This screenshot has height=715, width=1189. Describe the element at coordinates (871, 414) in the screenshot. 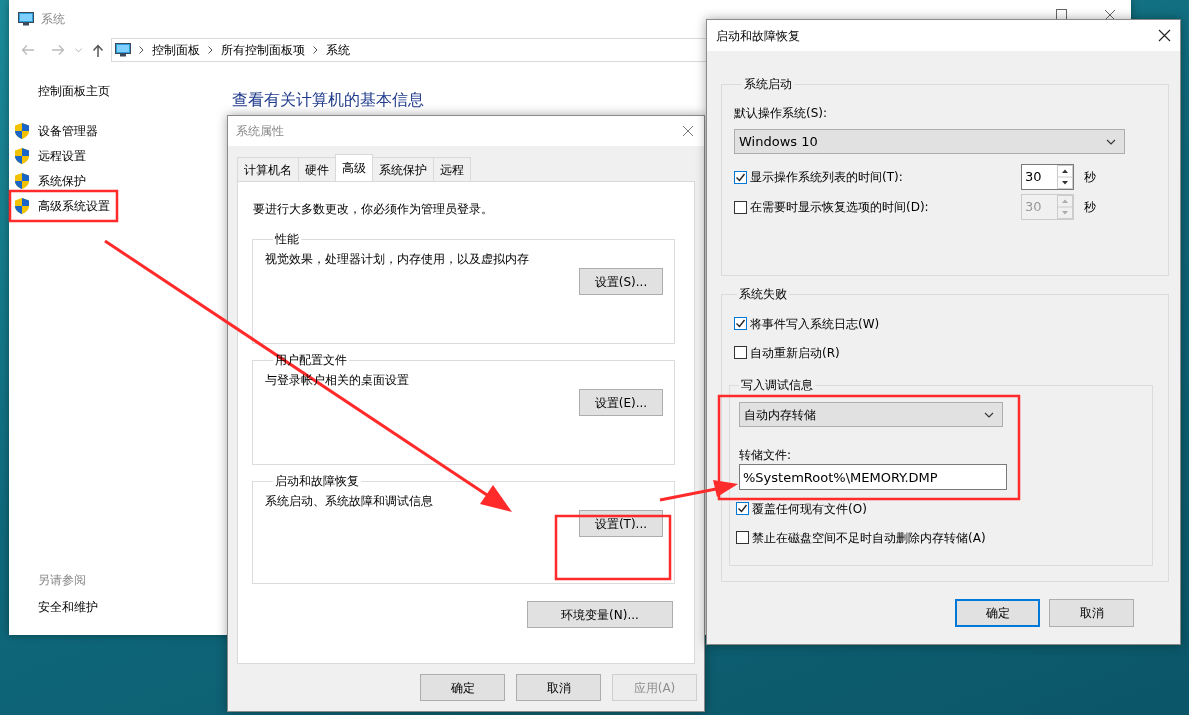

I see `dropdown: 自动内存转储` at that location.